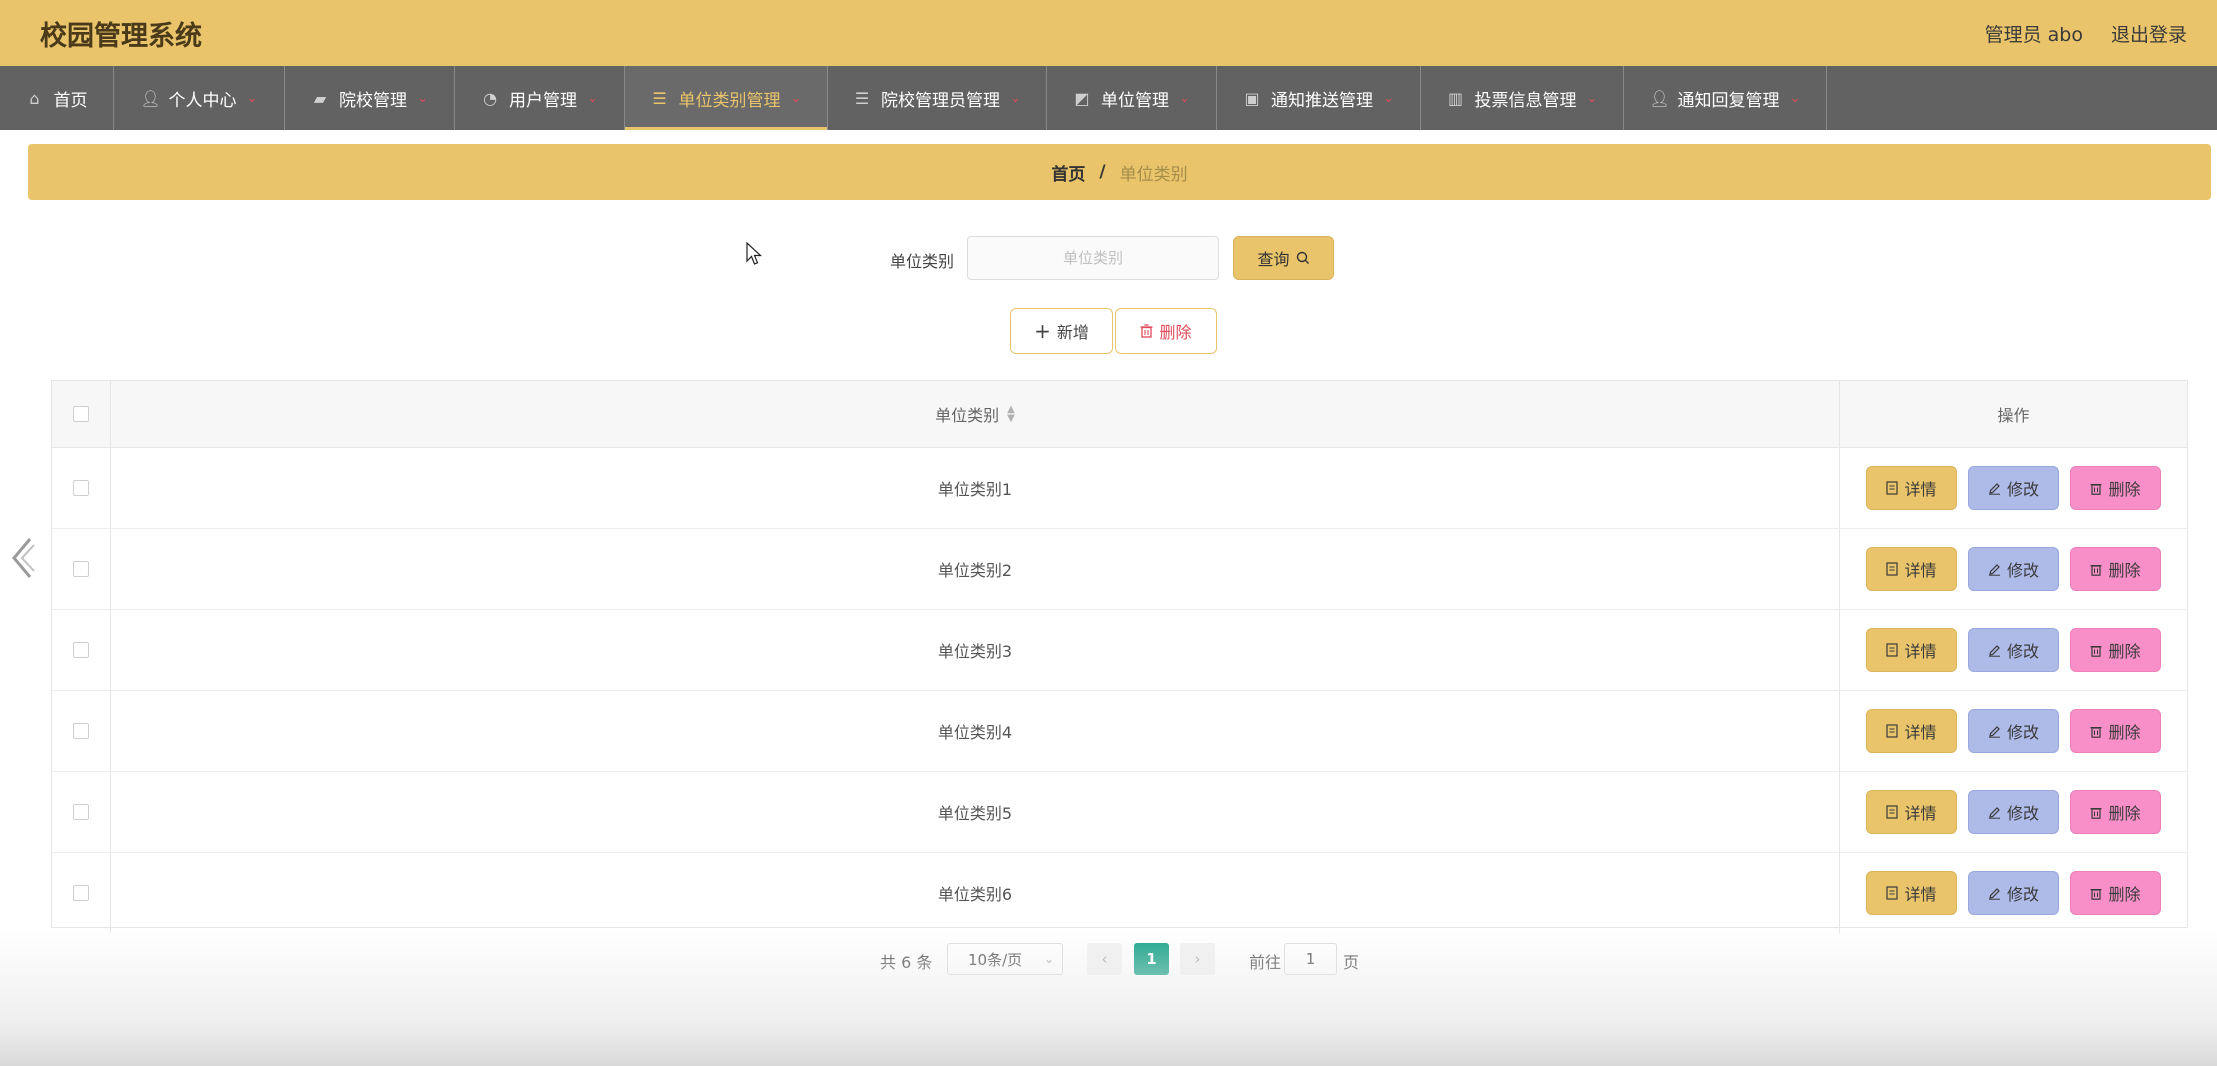 The image size is (2217, 1066). Describe the element at coordinates (1068, 172) in the screenshot. I see `breadcrumb-home: 首页` at that location.